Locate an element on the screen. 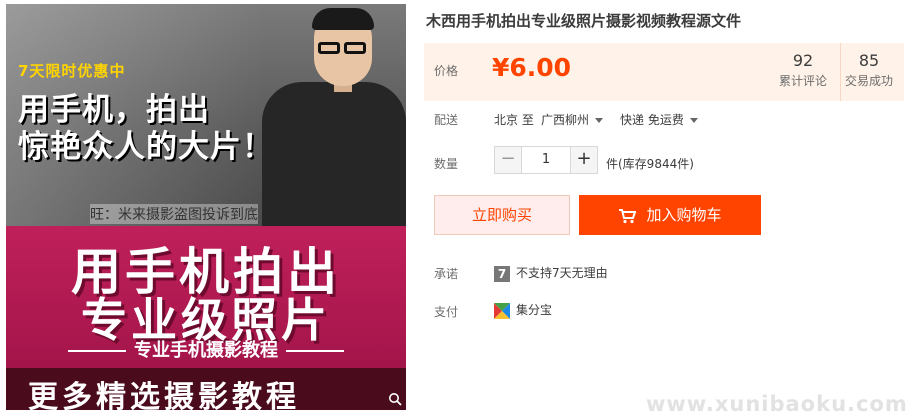 The width and height of the screenshot is (908, 417). quantity-stepper: − 1 + is located at coordinates (546, 160).